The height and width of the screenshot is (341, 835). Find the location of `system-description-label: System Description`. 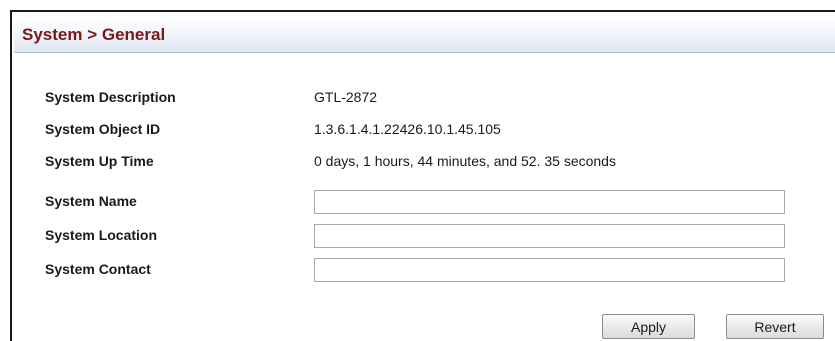

system-description-label: System Description is located at coordinates (110, 97).